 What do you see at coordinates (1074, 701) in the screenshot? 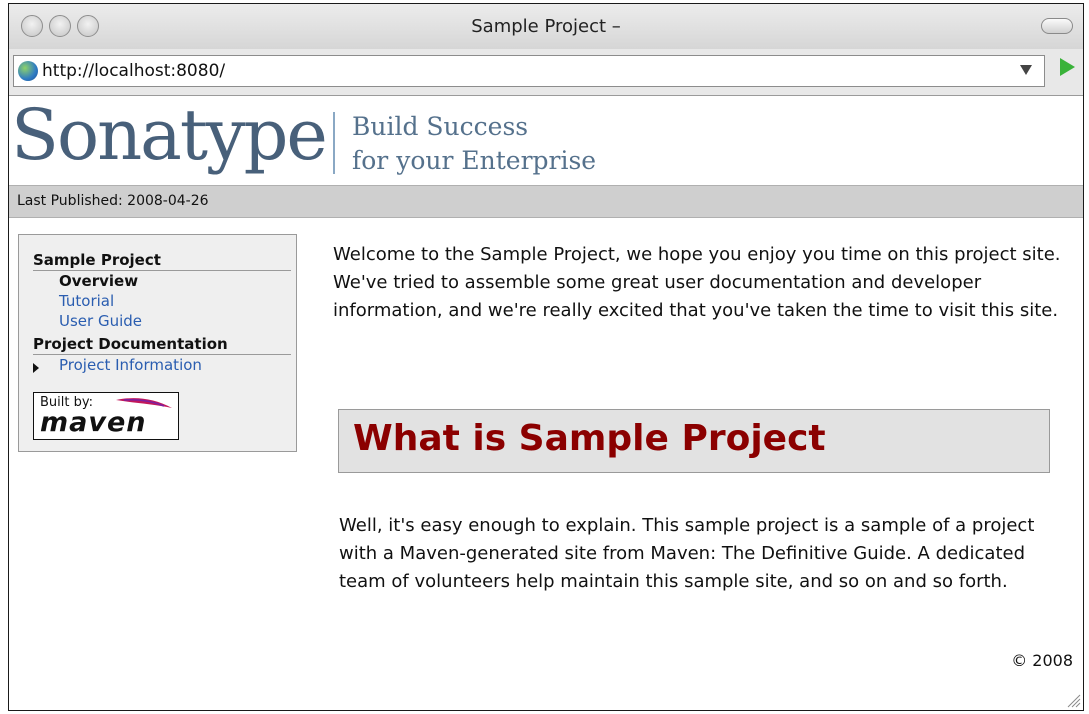
I see `resize-grip-icon` at bounding box center [1074, 701].